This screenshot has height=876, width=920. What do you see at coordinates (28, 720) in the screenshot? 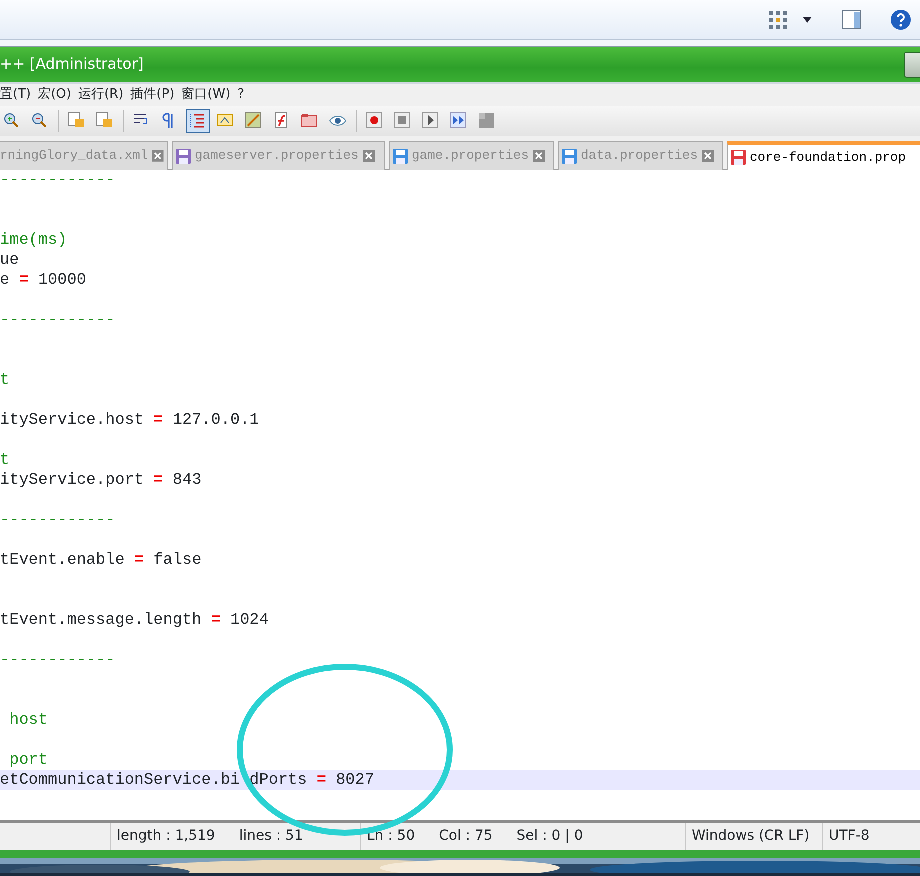
I see `code-comment: host` at bounding box center [28, 720].